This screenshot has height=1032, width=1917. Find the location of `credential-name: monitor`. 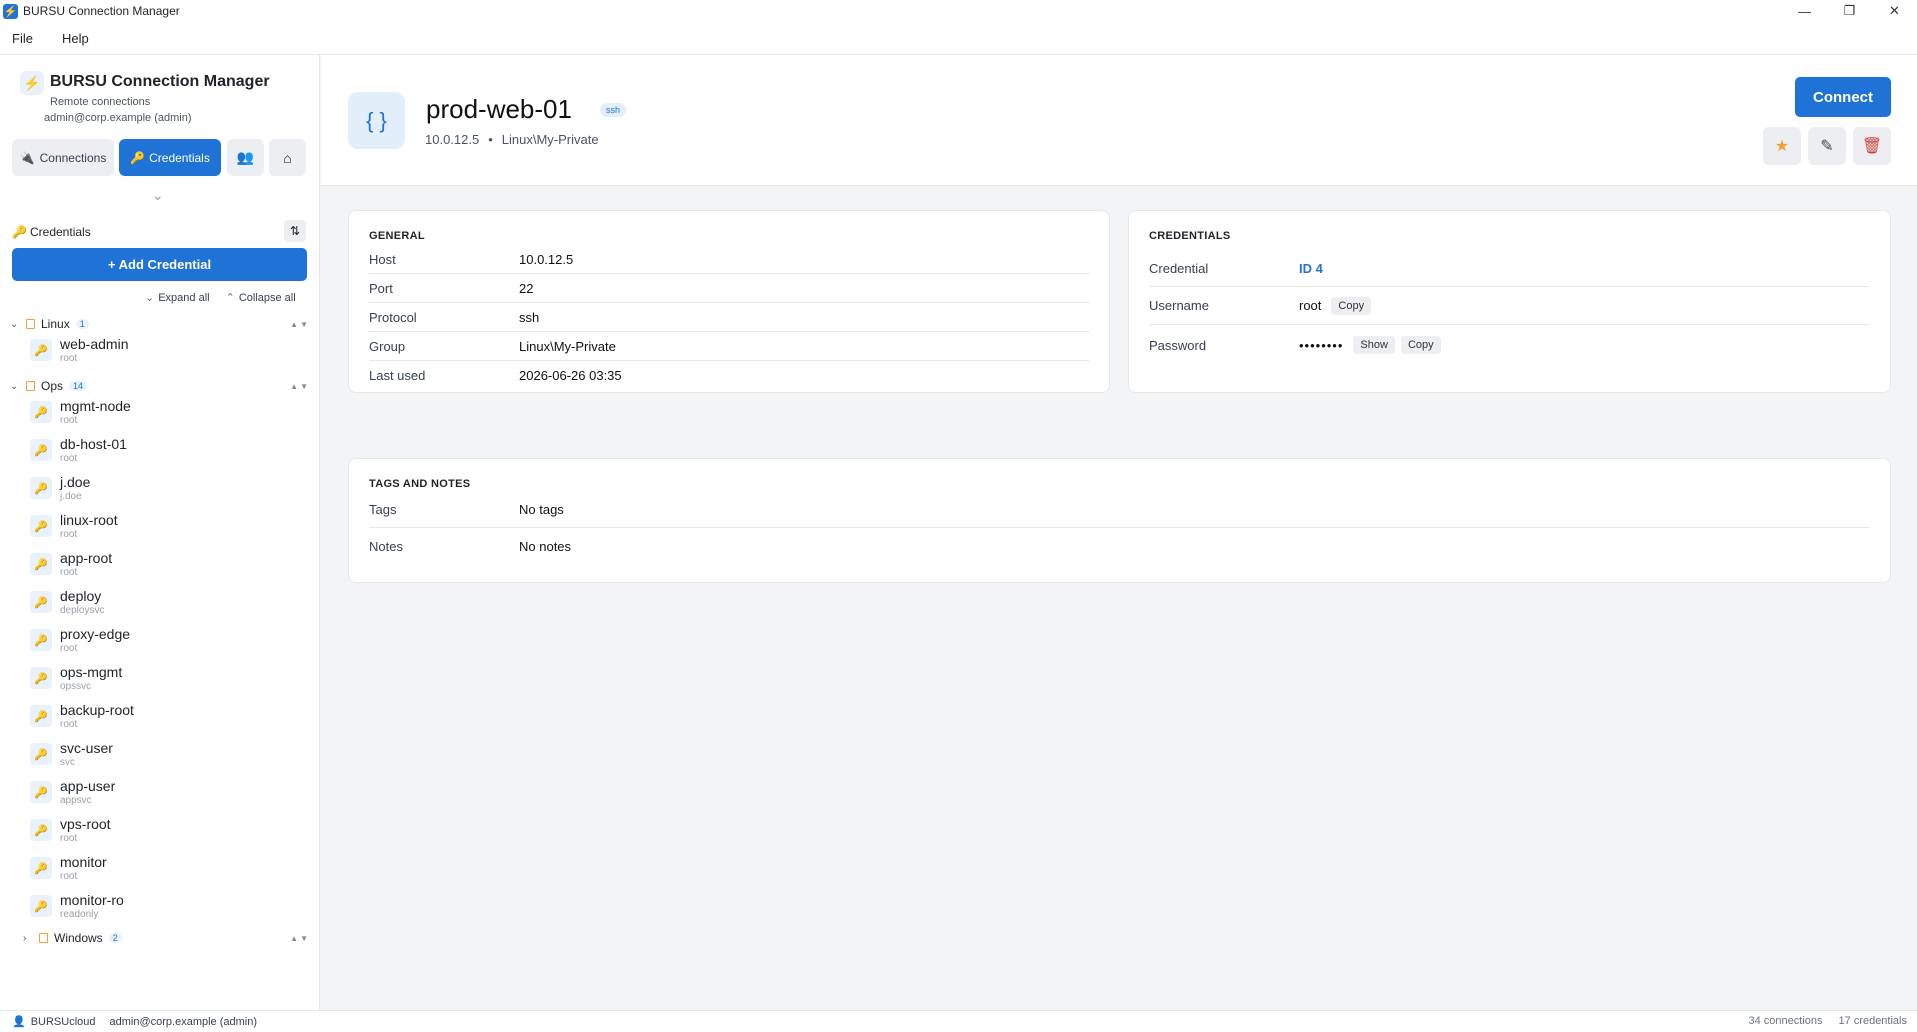

credential-name: monitor is located at coordinates (83, 862).